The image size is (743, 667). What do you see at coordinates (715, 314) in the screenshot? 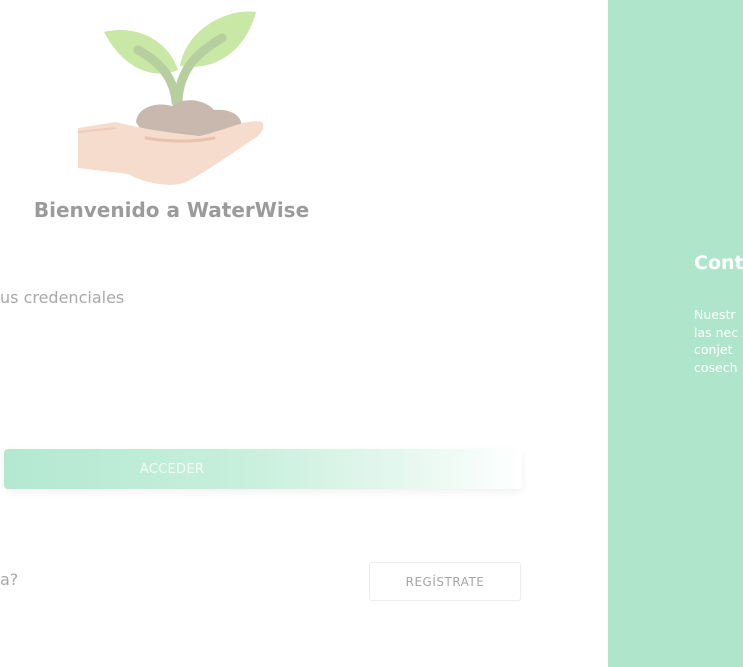
I see `side-panel-text-line: Nuestr` at bounding box center [715, 314].